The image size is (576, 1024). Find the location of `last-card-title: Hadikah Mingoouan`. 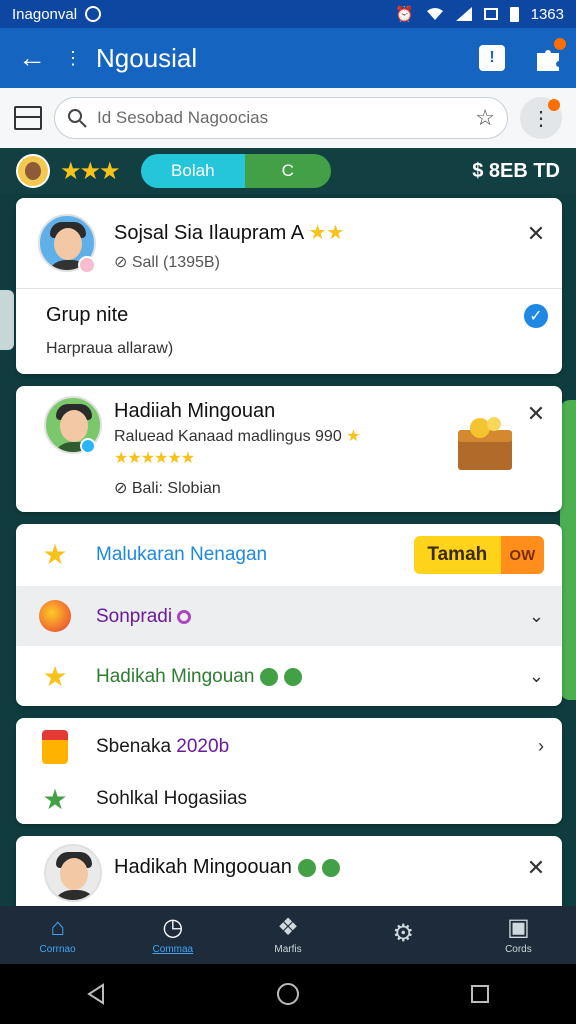

last-card-title: Hadikah Mingoouan is located at coordinates (227, 867).